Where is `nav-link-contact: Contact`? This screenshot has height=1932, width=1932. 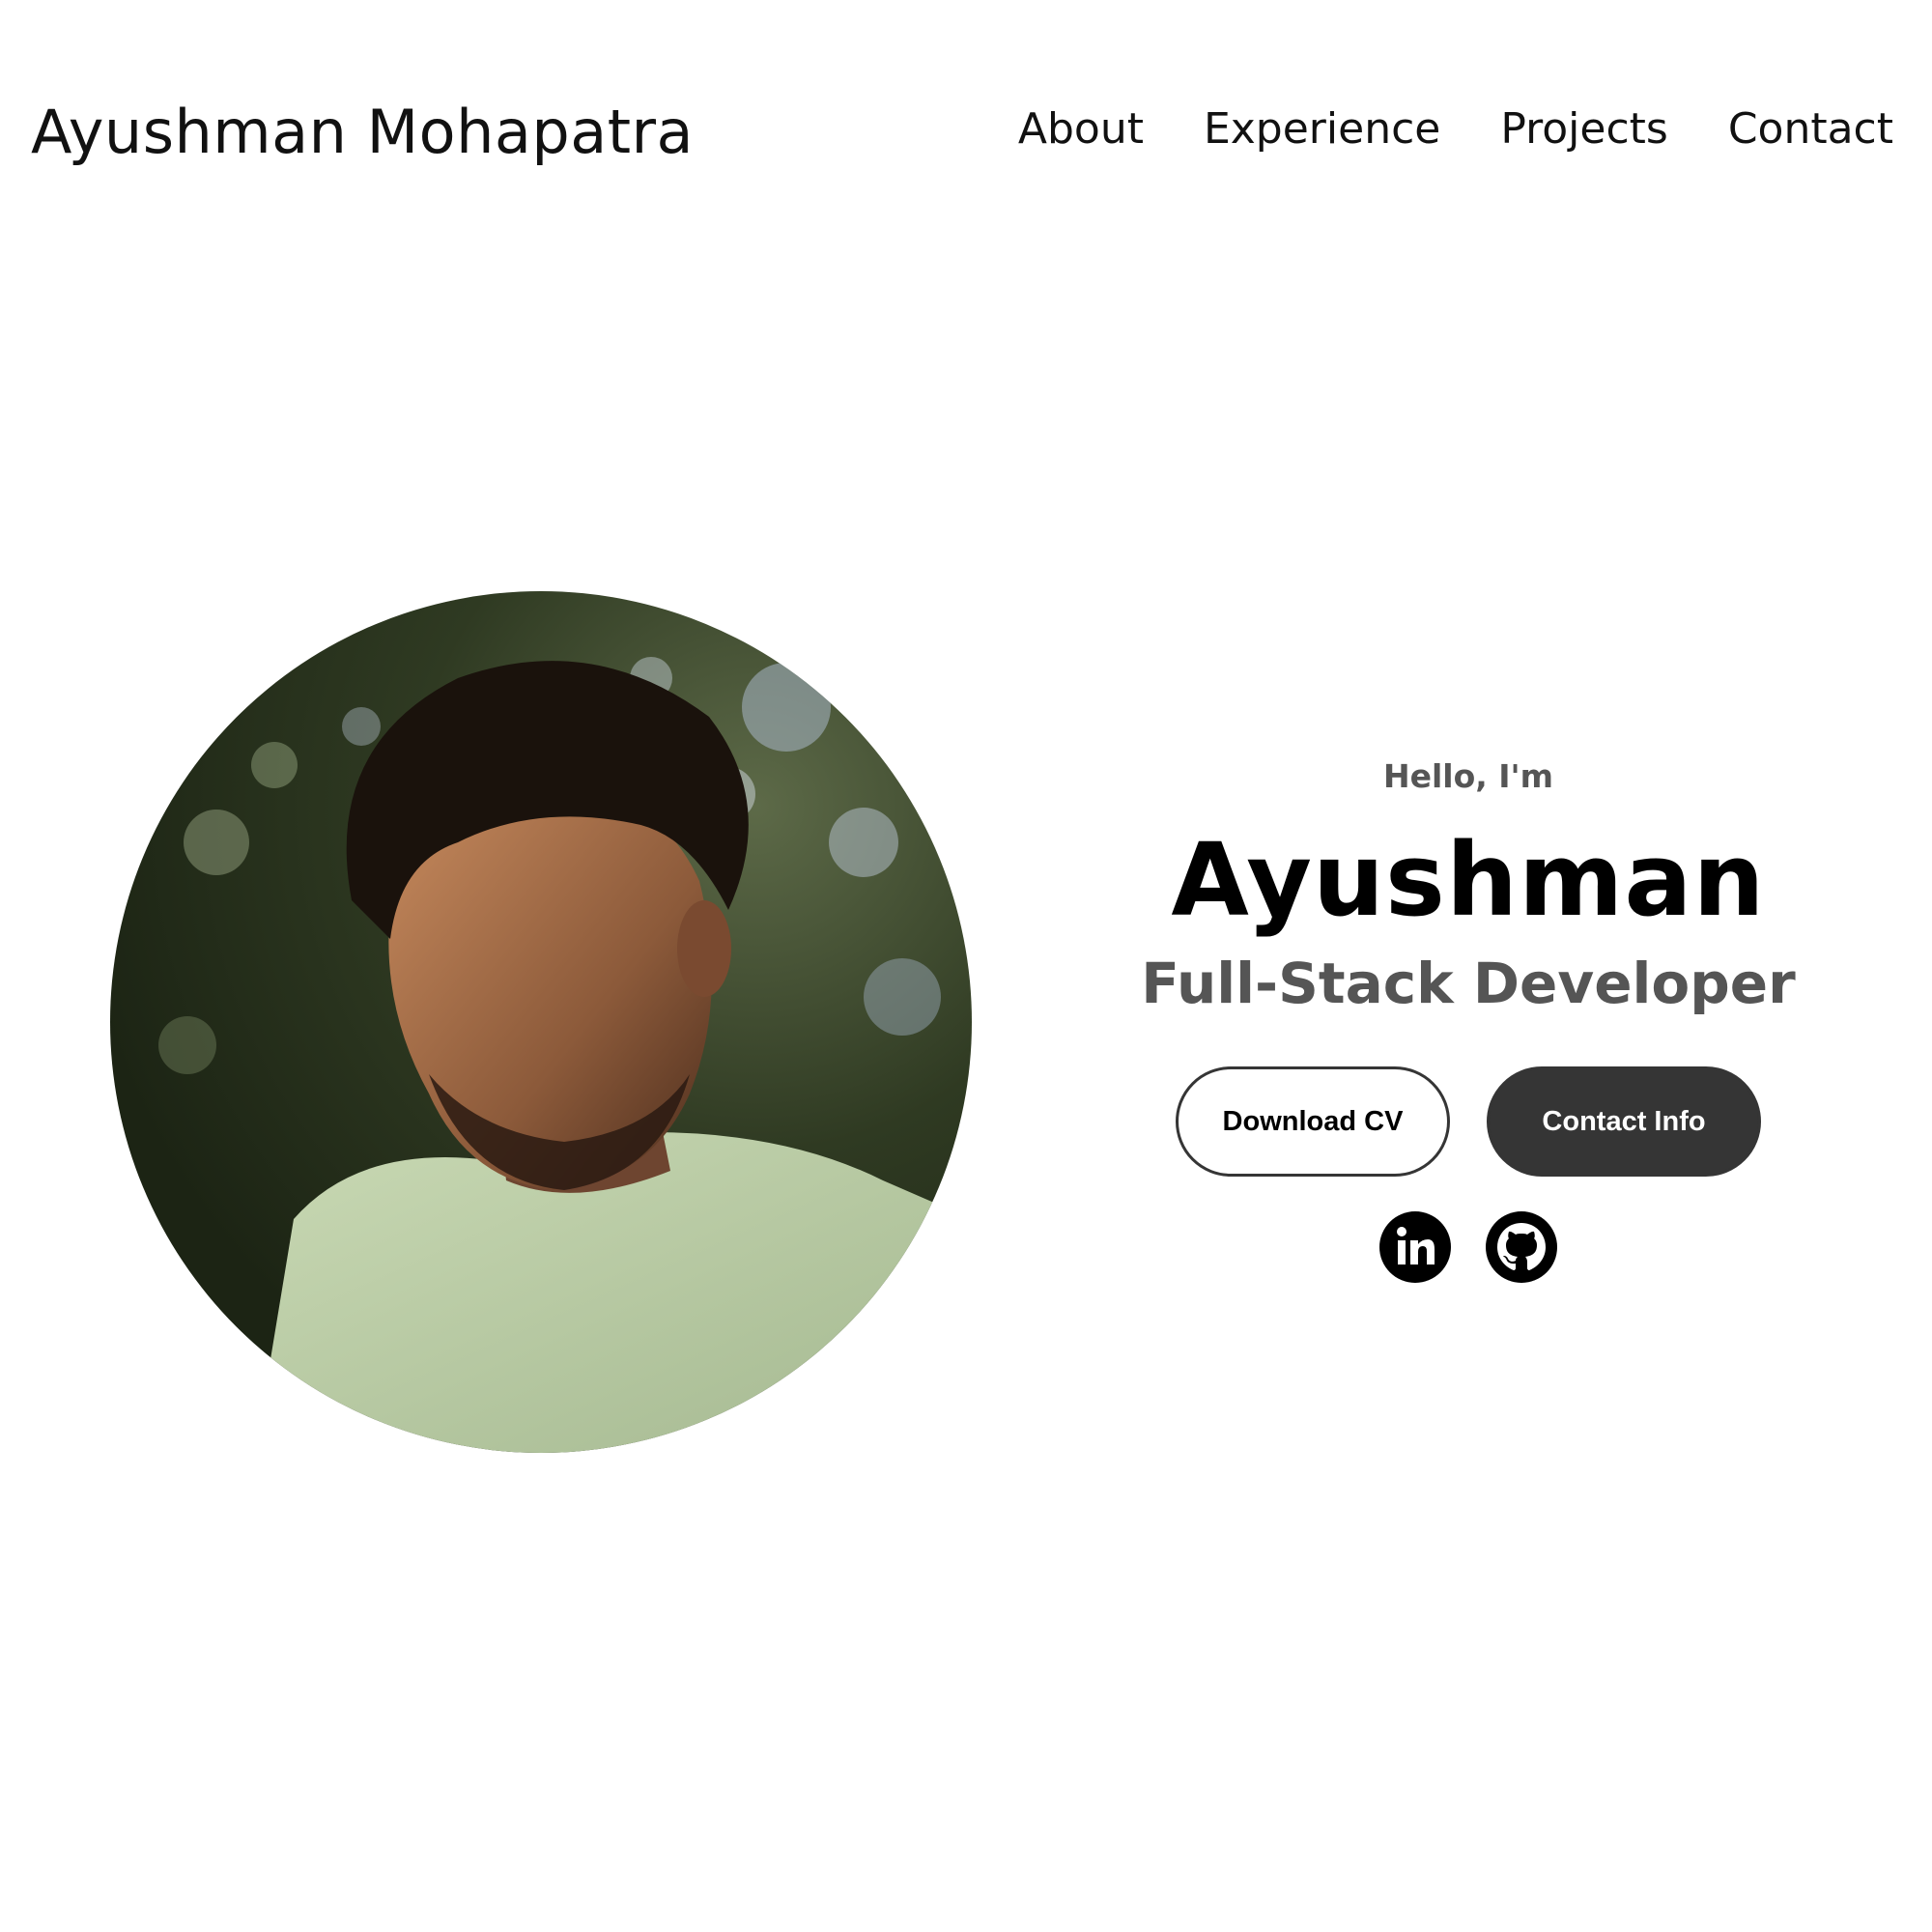 nav-link-contact: Contact is located at coordinates (1810, 129).